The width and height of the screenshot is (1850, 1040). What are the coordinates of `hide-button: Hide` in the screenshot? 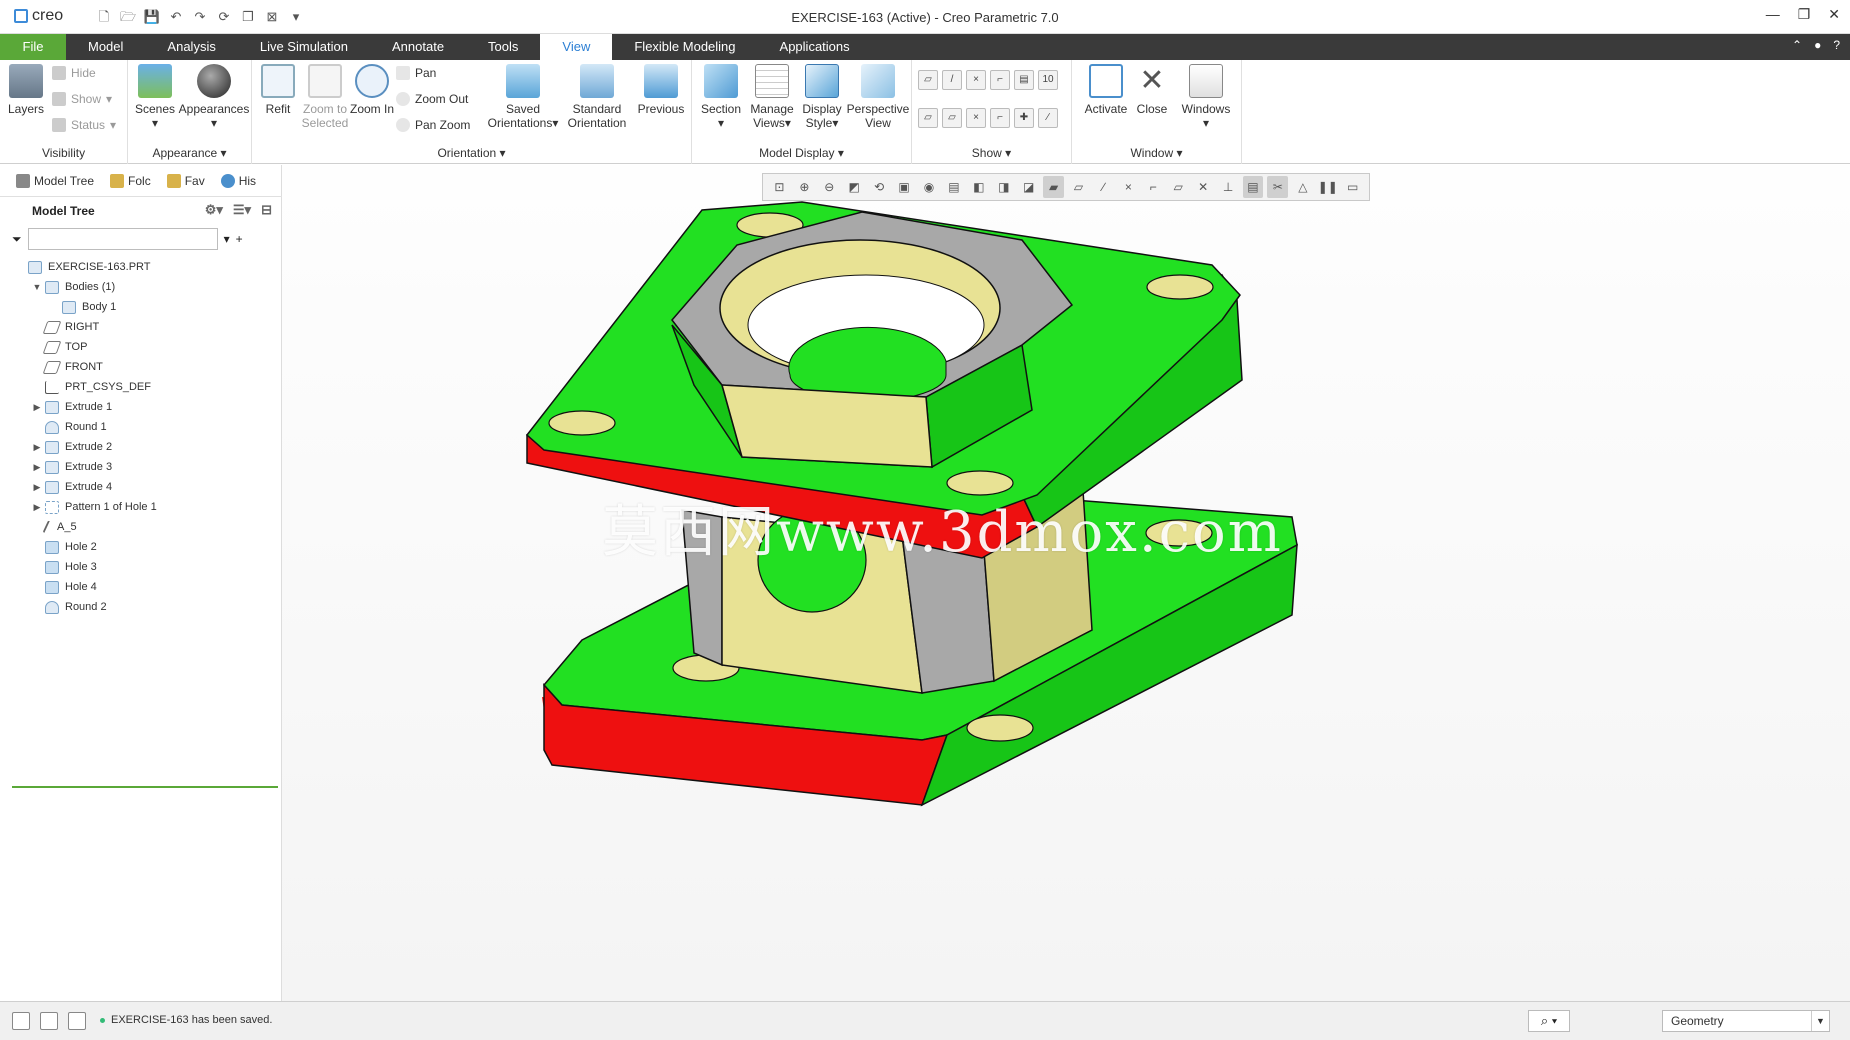 It's located at (74, 73).